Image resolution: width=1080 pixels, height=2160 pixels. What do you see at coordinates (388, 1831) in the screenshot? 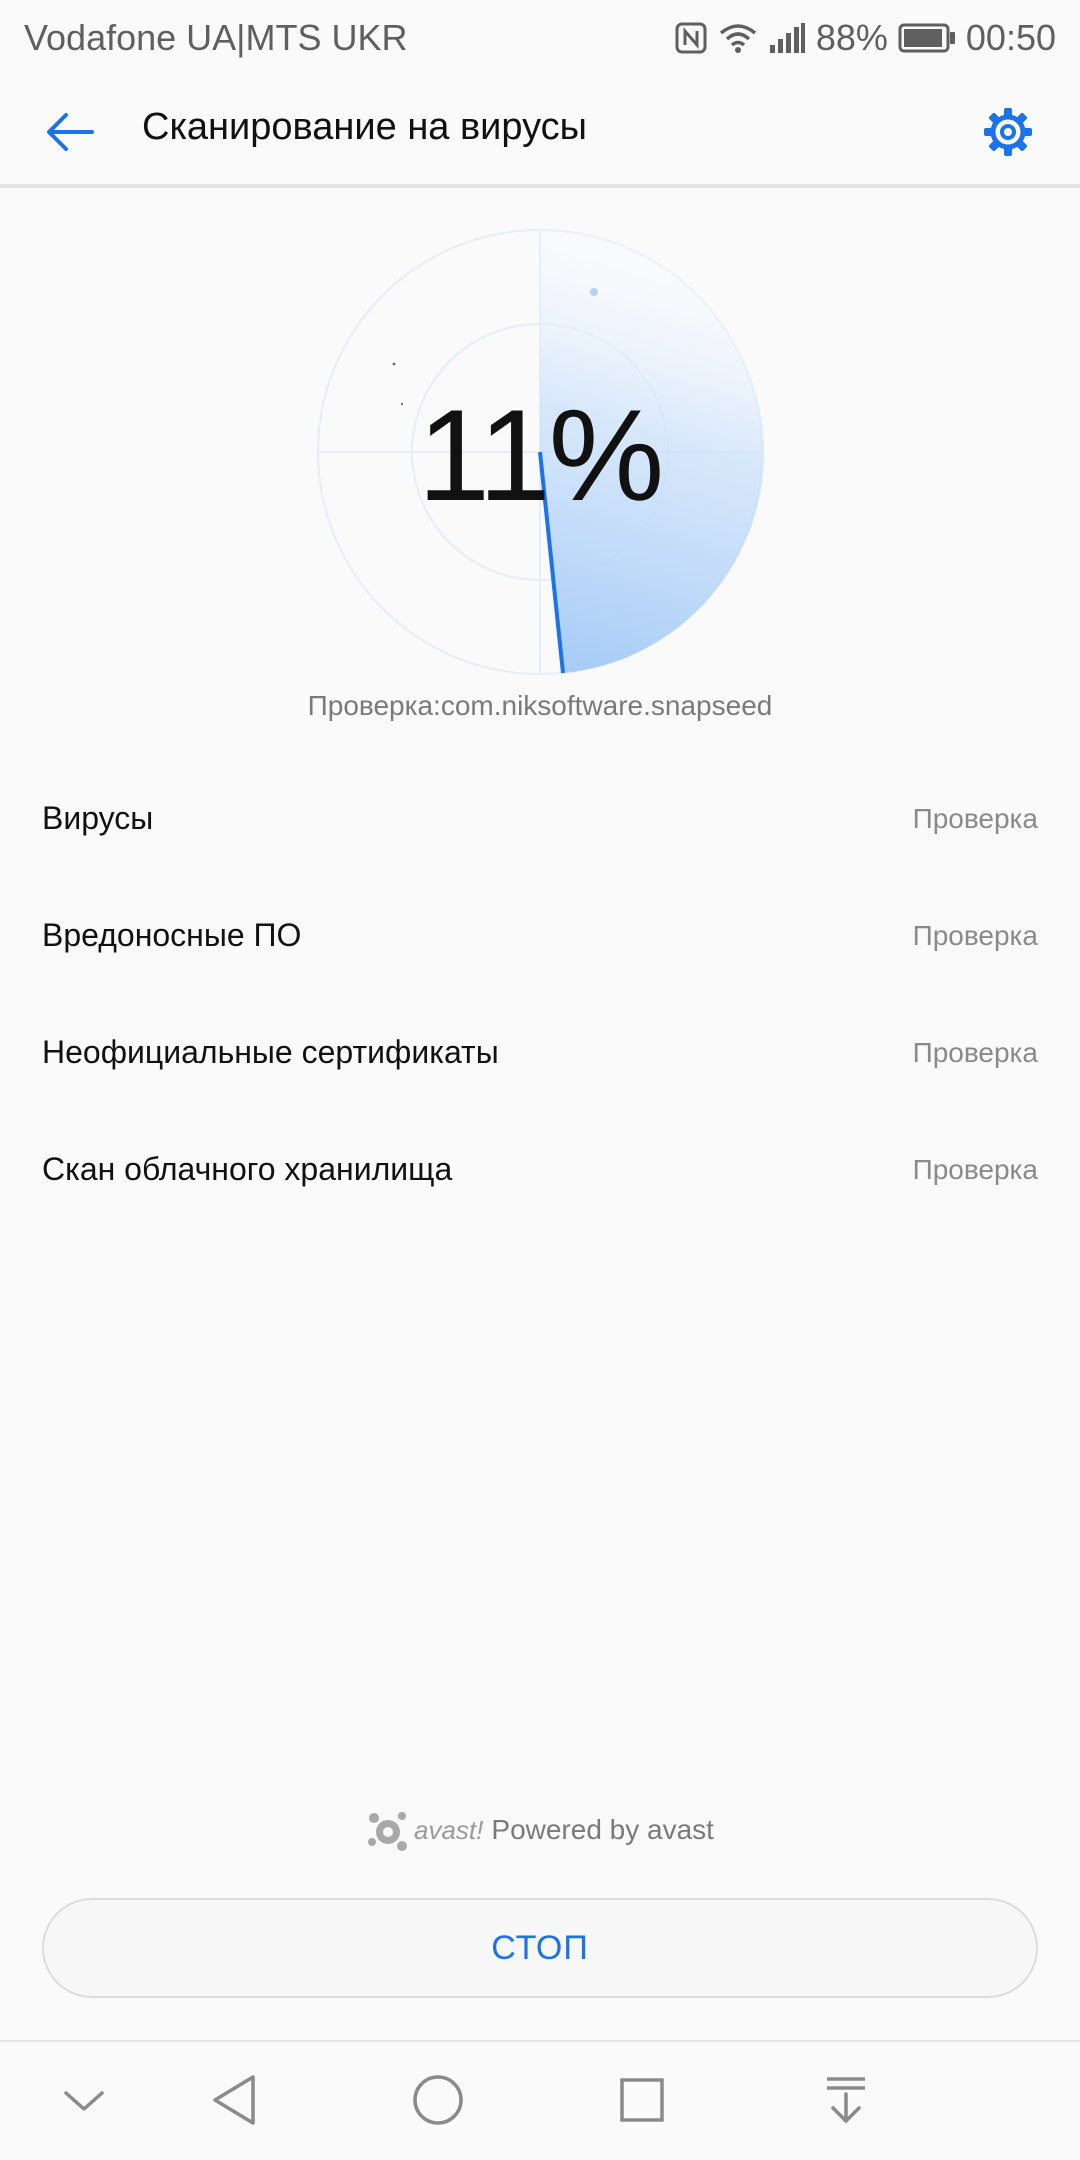
I see `avast-icon` at bounding box center [388, 1831].